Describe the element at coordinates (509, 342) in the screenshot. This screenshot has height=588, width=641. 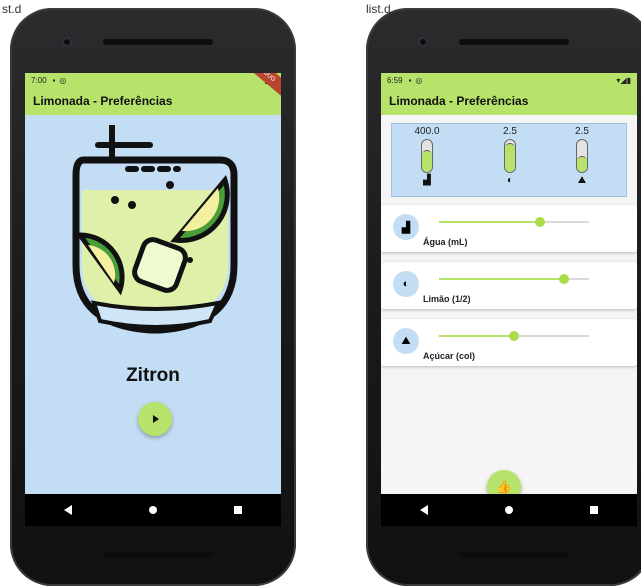
I see `preference-card-sugar: ⛰ Açúcar (col)` at that location.